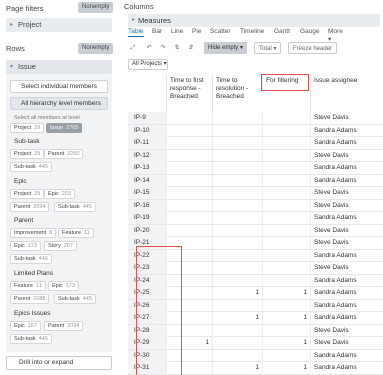 This screenshot has height=375, width=383. I want to click on tab-scatter: Scatter, so click(220, 31).